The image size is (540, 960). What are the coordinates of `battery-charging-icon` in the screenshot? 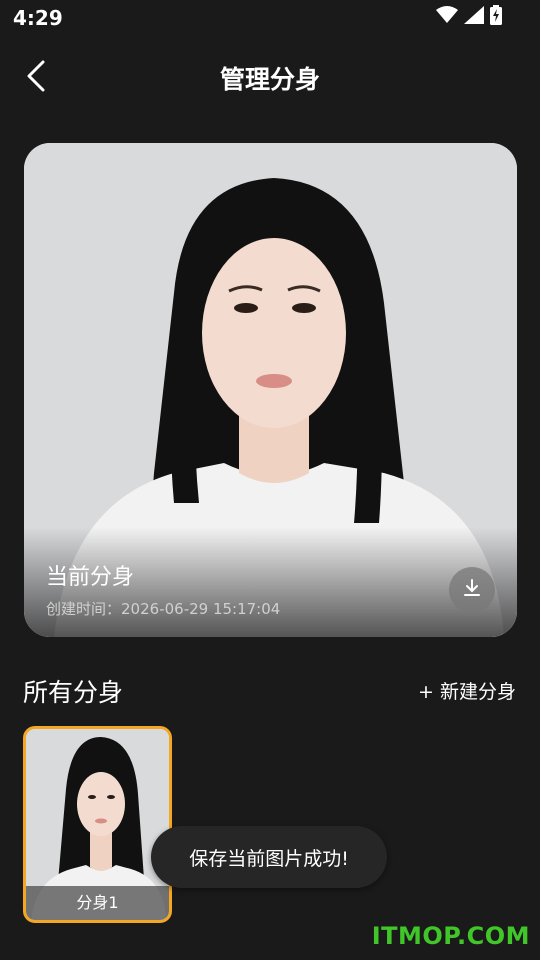 It's located at (496, 17).